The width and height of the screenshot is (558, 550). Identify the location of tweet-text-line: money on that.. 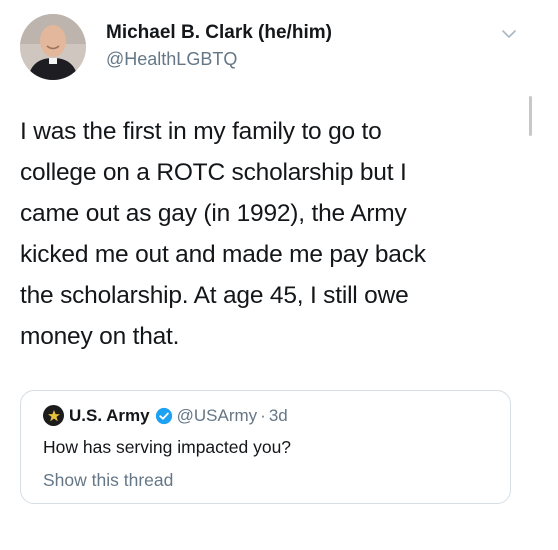
(100, 336).